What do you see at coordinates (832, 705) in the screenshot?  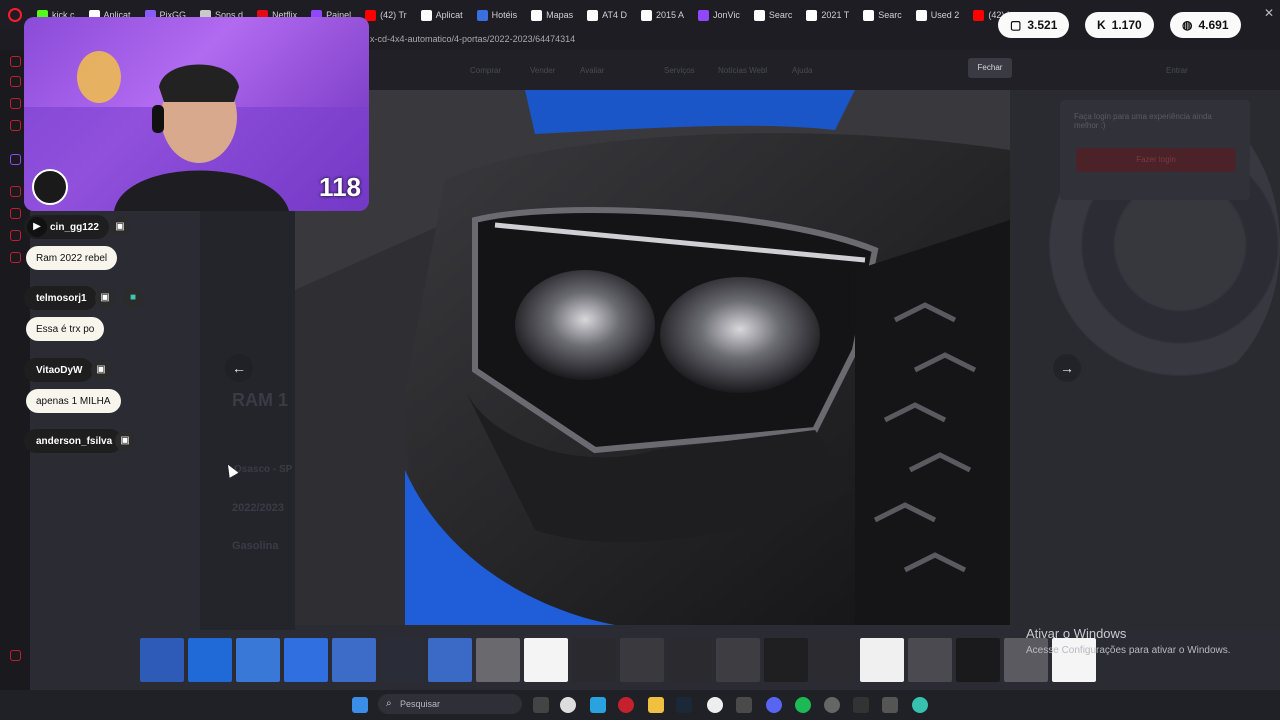 I see `obs-icon` at bounding box center [832, 705].